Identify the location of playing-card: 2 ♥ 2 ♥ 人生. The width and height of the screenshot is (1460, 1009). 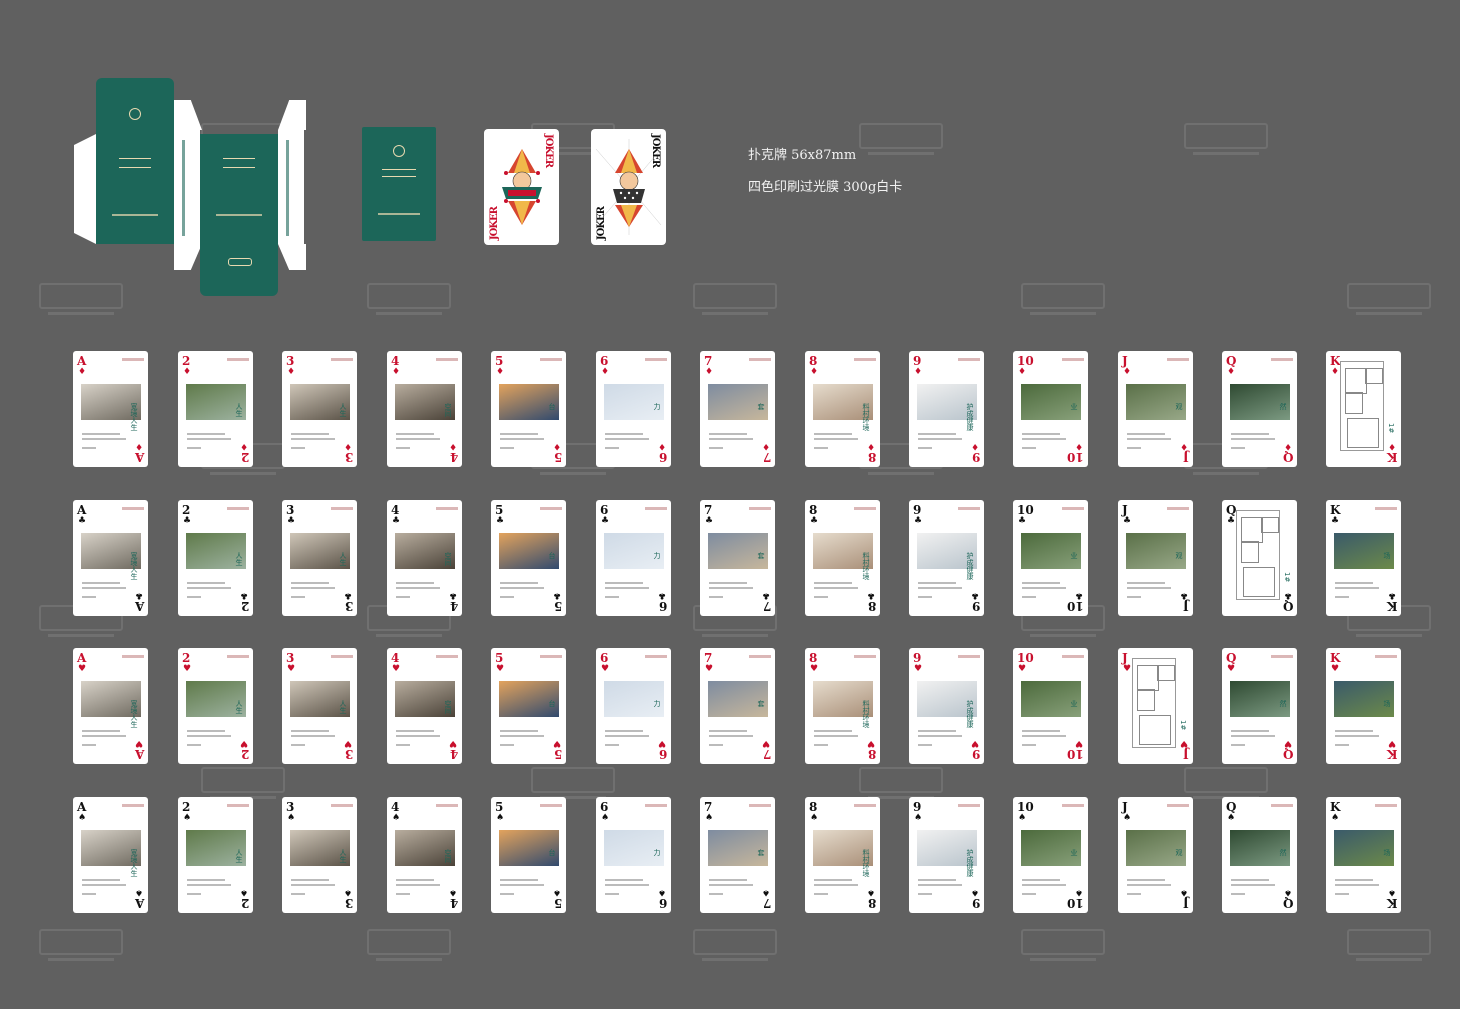
(215, 706).